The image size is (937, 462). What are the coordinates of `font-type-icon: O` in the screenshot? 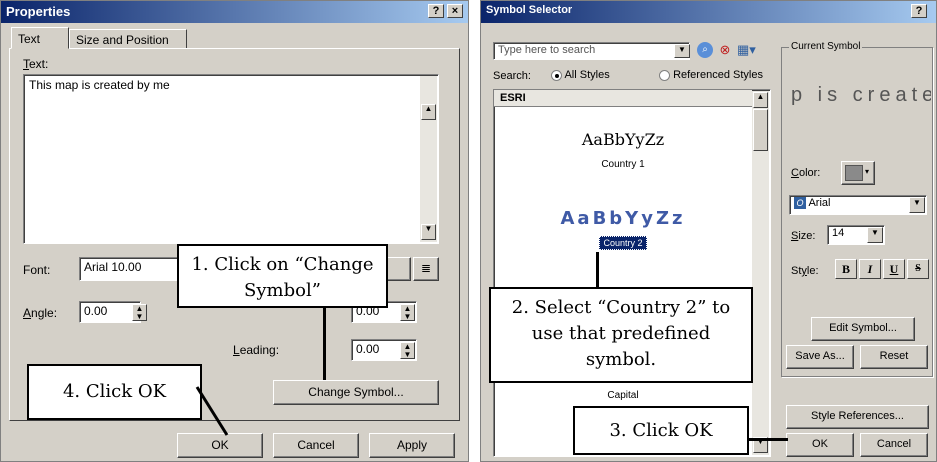 It's located at (800, 203).